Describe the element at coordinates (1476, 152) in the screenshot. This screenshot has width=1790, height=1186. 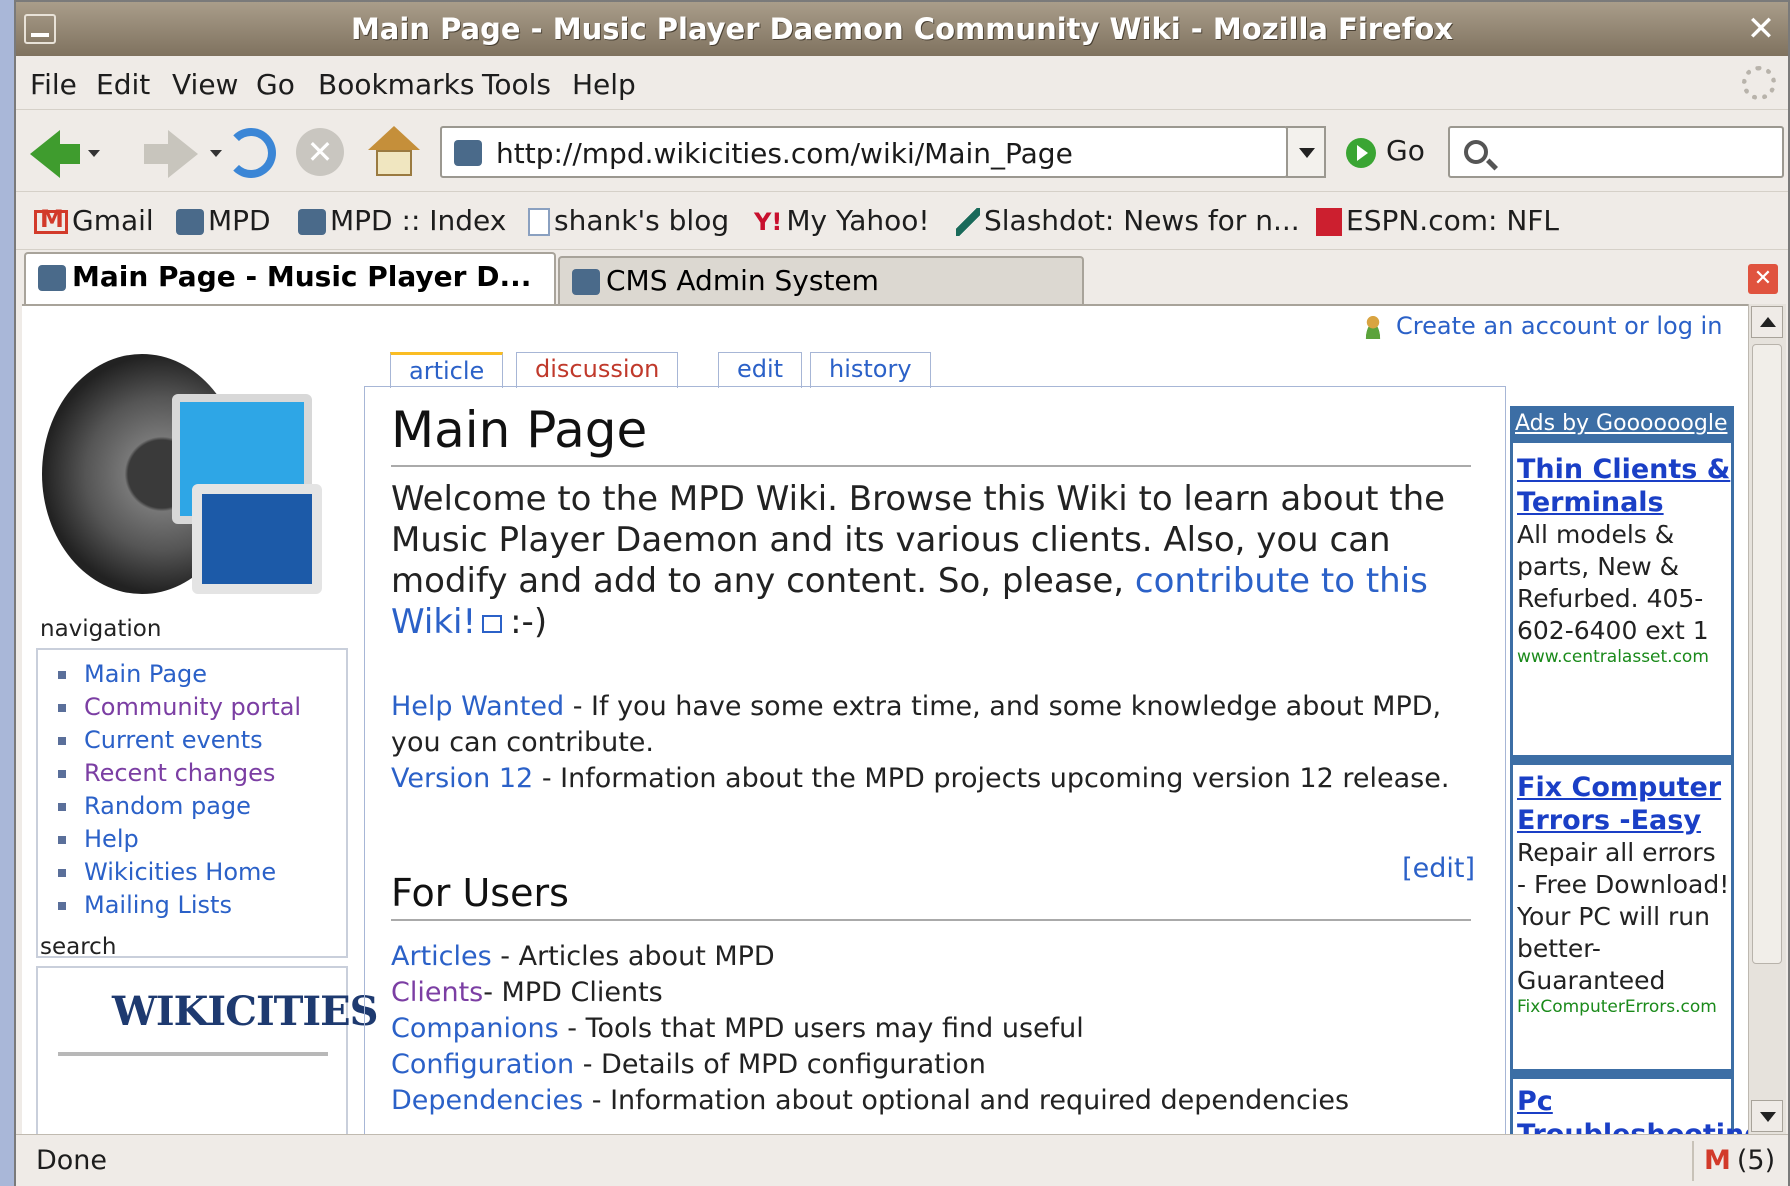
I see `search-icon` at that location.